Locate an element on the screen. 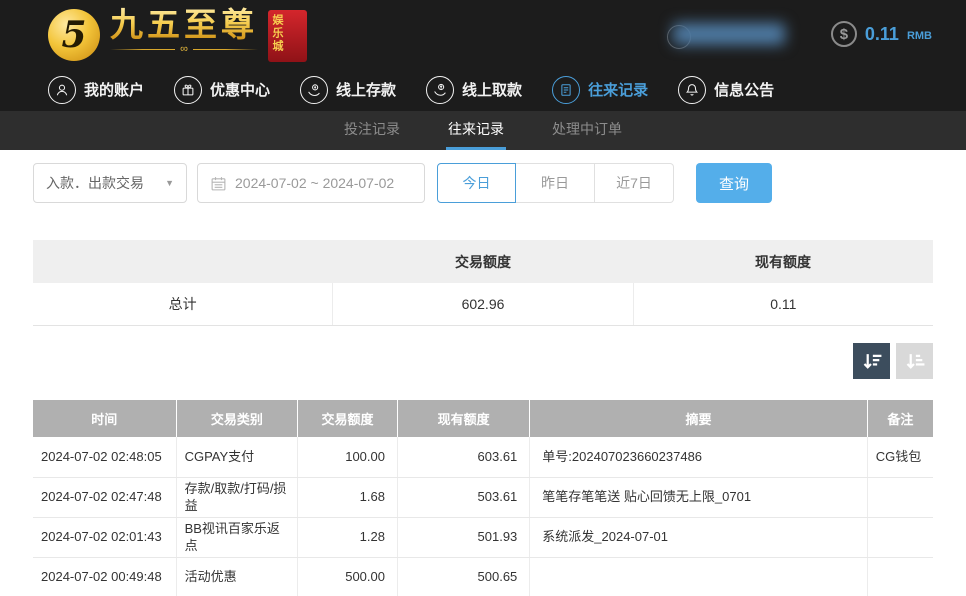  nav-label: 我的账户 is located at coordinates (114, 90).